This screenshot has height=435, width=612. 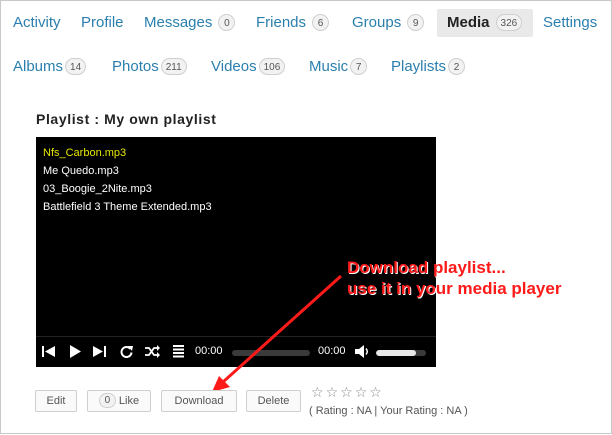 I want to click on tab-label: Messages, so click(x=178, y=22).